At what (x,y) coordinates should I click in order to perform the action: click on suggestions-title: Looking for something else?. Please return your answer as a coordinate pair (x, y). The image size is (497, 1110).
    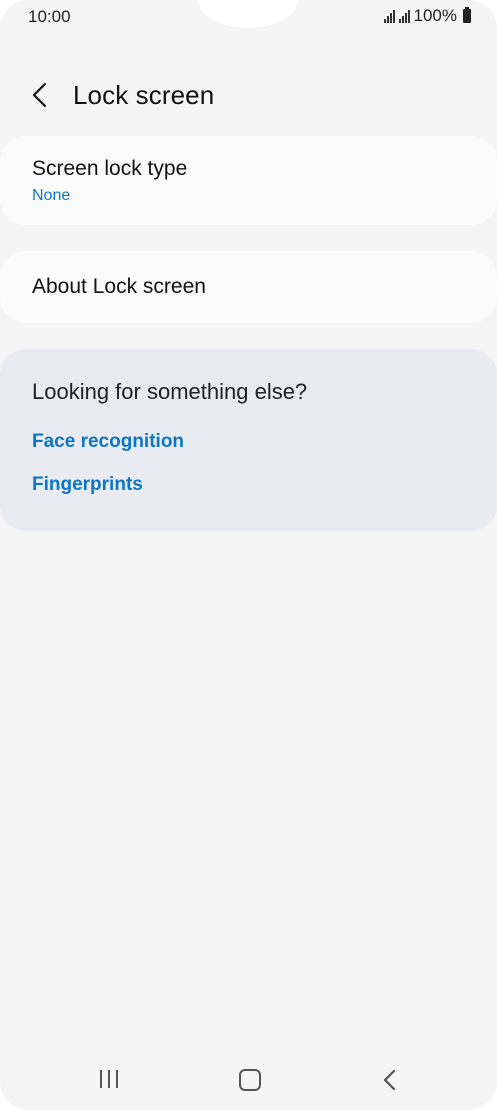
    Looking at the image, I should click on (170, 391).